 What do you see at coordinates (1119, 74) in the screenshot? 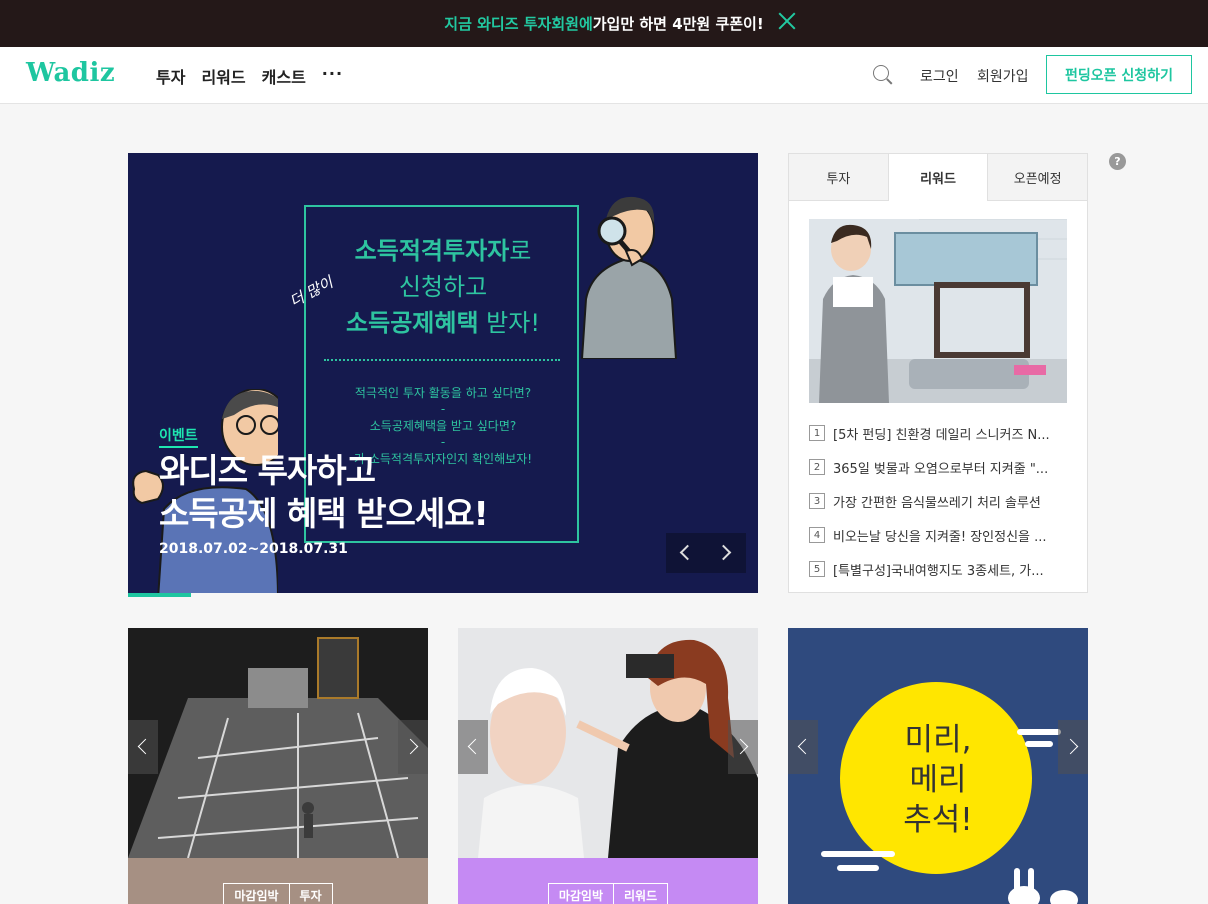
I see `funding-open-button: 펀딩오픈 신청하기` at bounding box center [1119, 74].